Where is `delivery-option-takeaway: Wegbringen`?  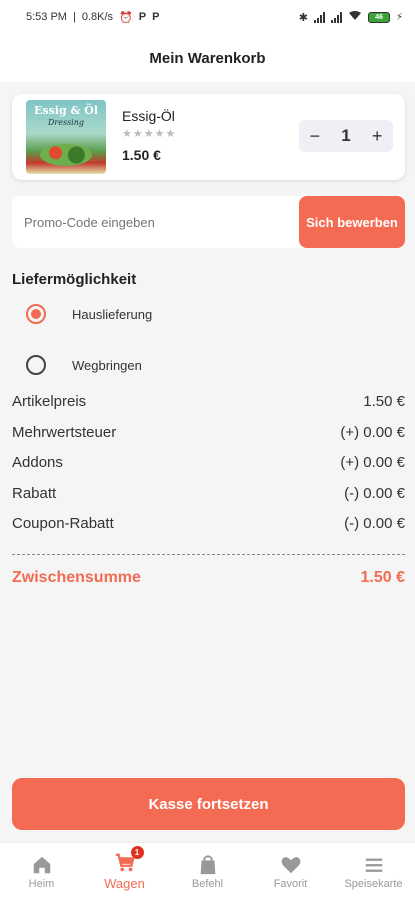
delivery-option-takeaway: Wegbringen is located at coordinates (84, 365).